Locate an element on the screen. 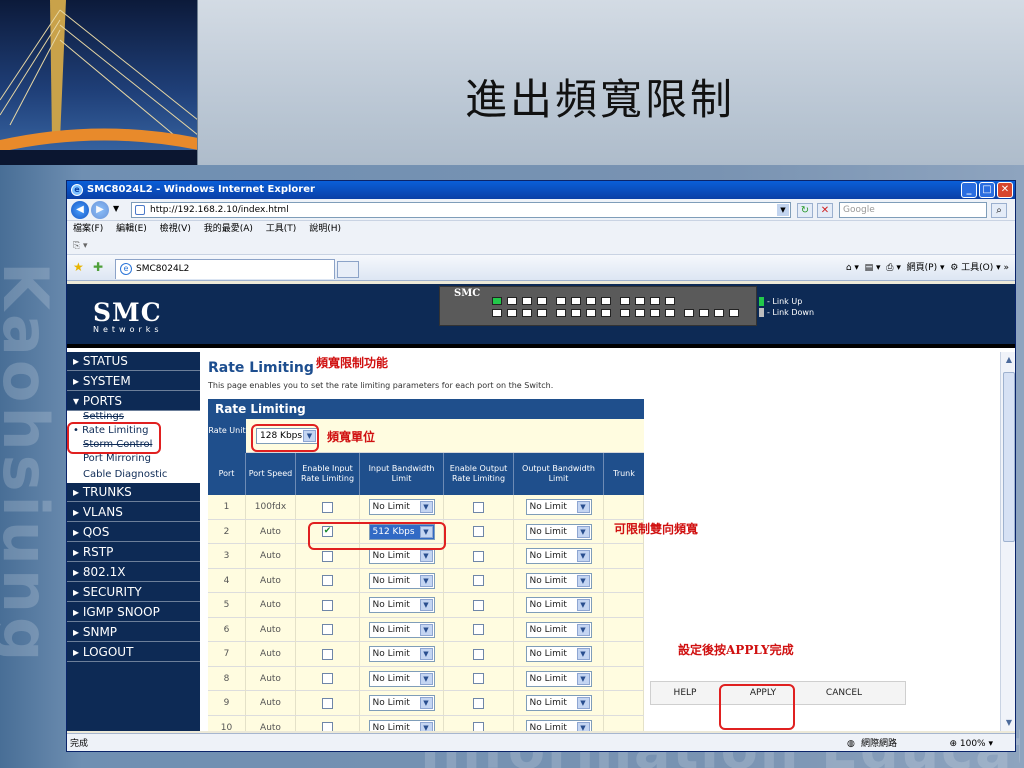 The width and height of the screenshot is (1024, 768). sidebar-item-status: ▸ STATUS is located at coordinates (133, 361).